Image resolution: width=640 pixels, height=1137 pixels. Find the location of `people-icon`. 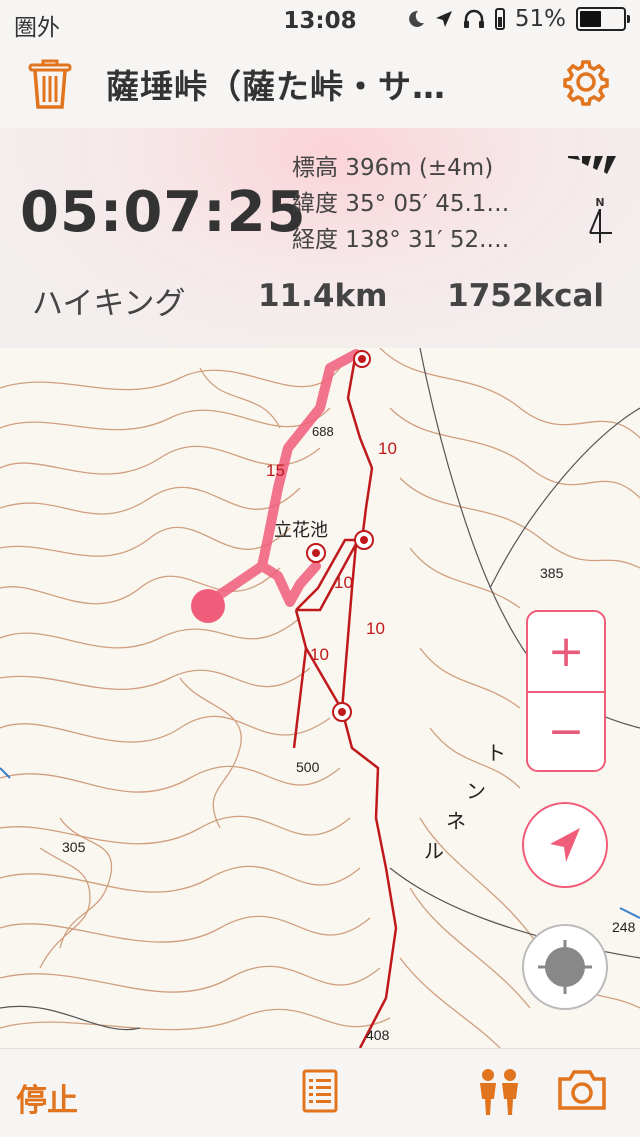

people-icon is located at coordinates (499, 1094).